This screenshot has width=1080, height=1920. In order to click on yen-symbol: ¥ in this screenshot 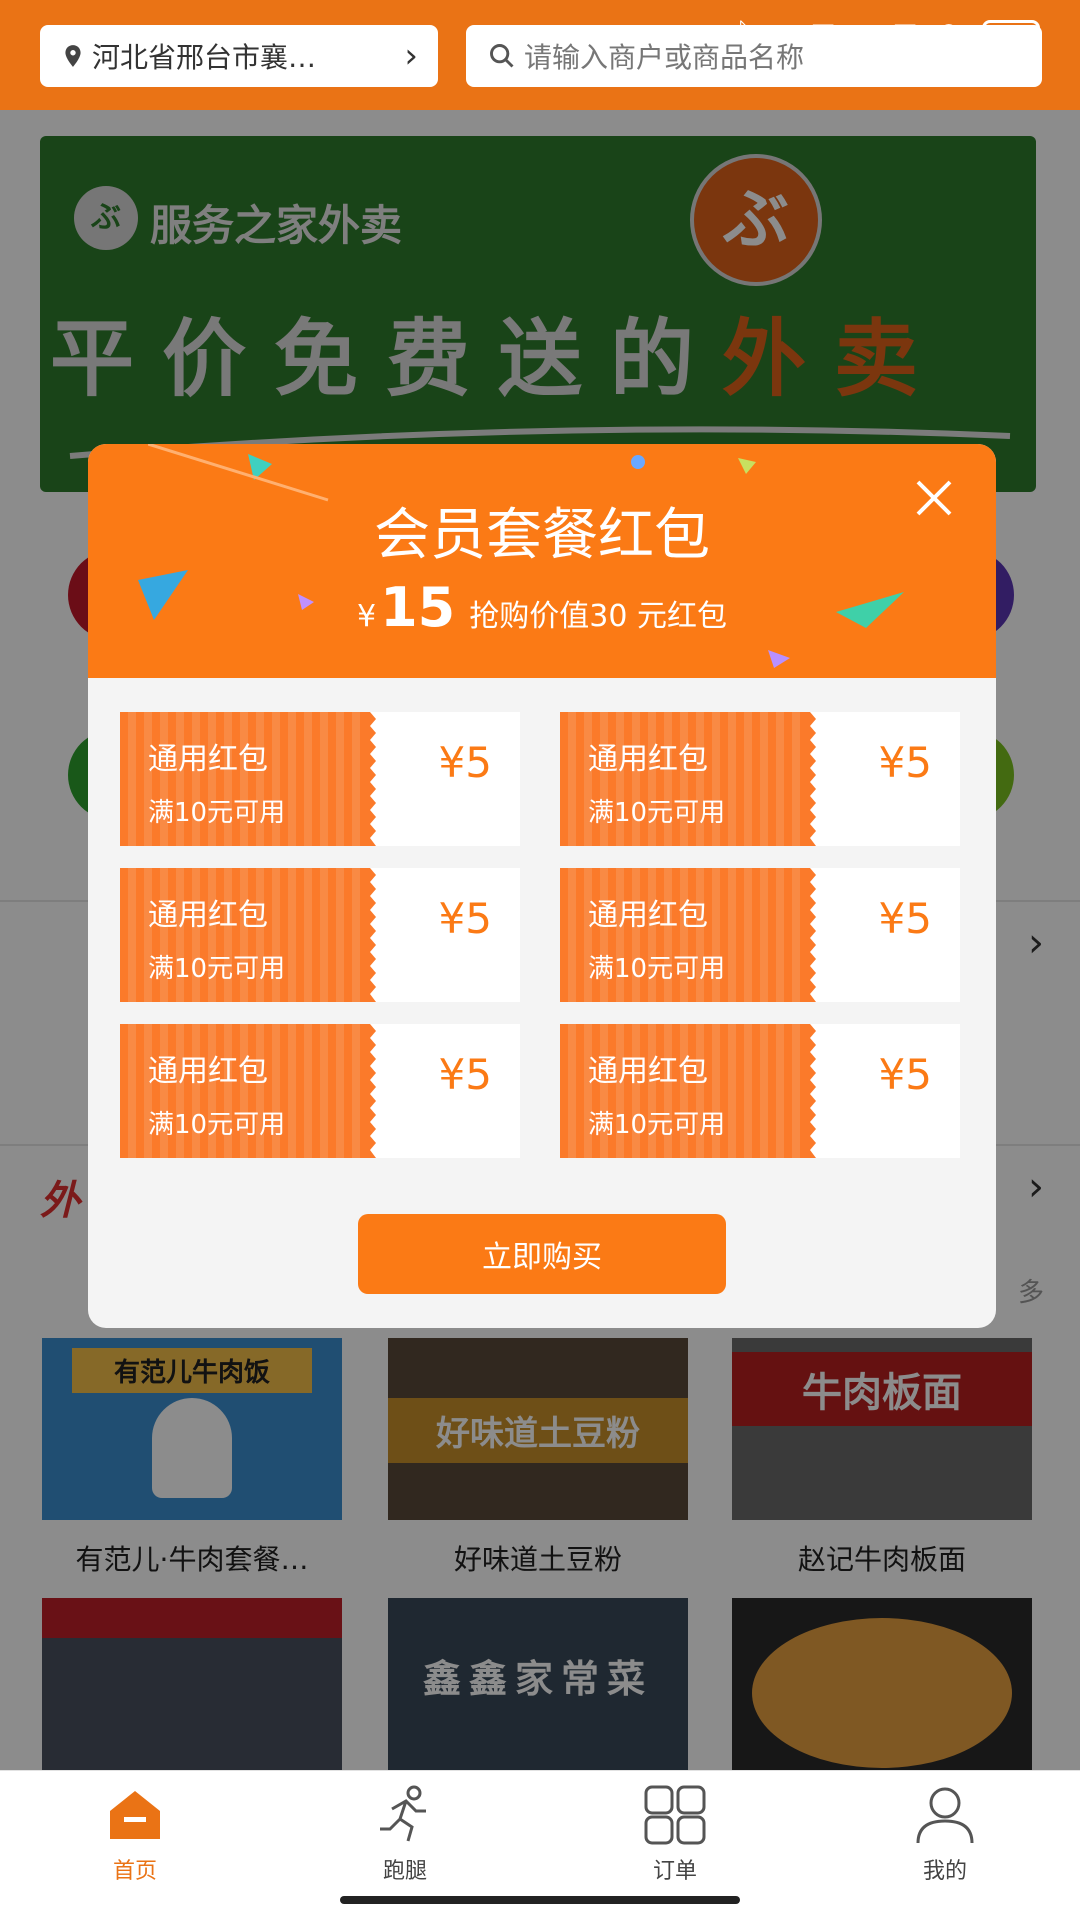, I will do `click(367, 616)`.